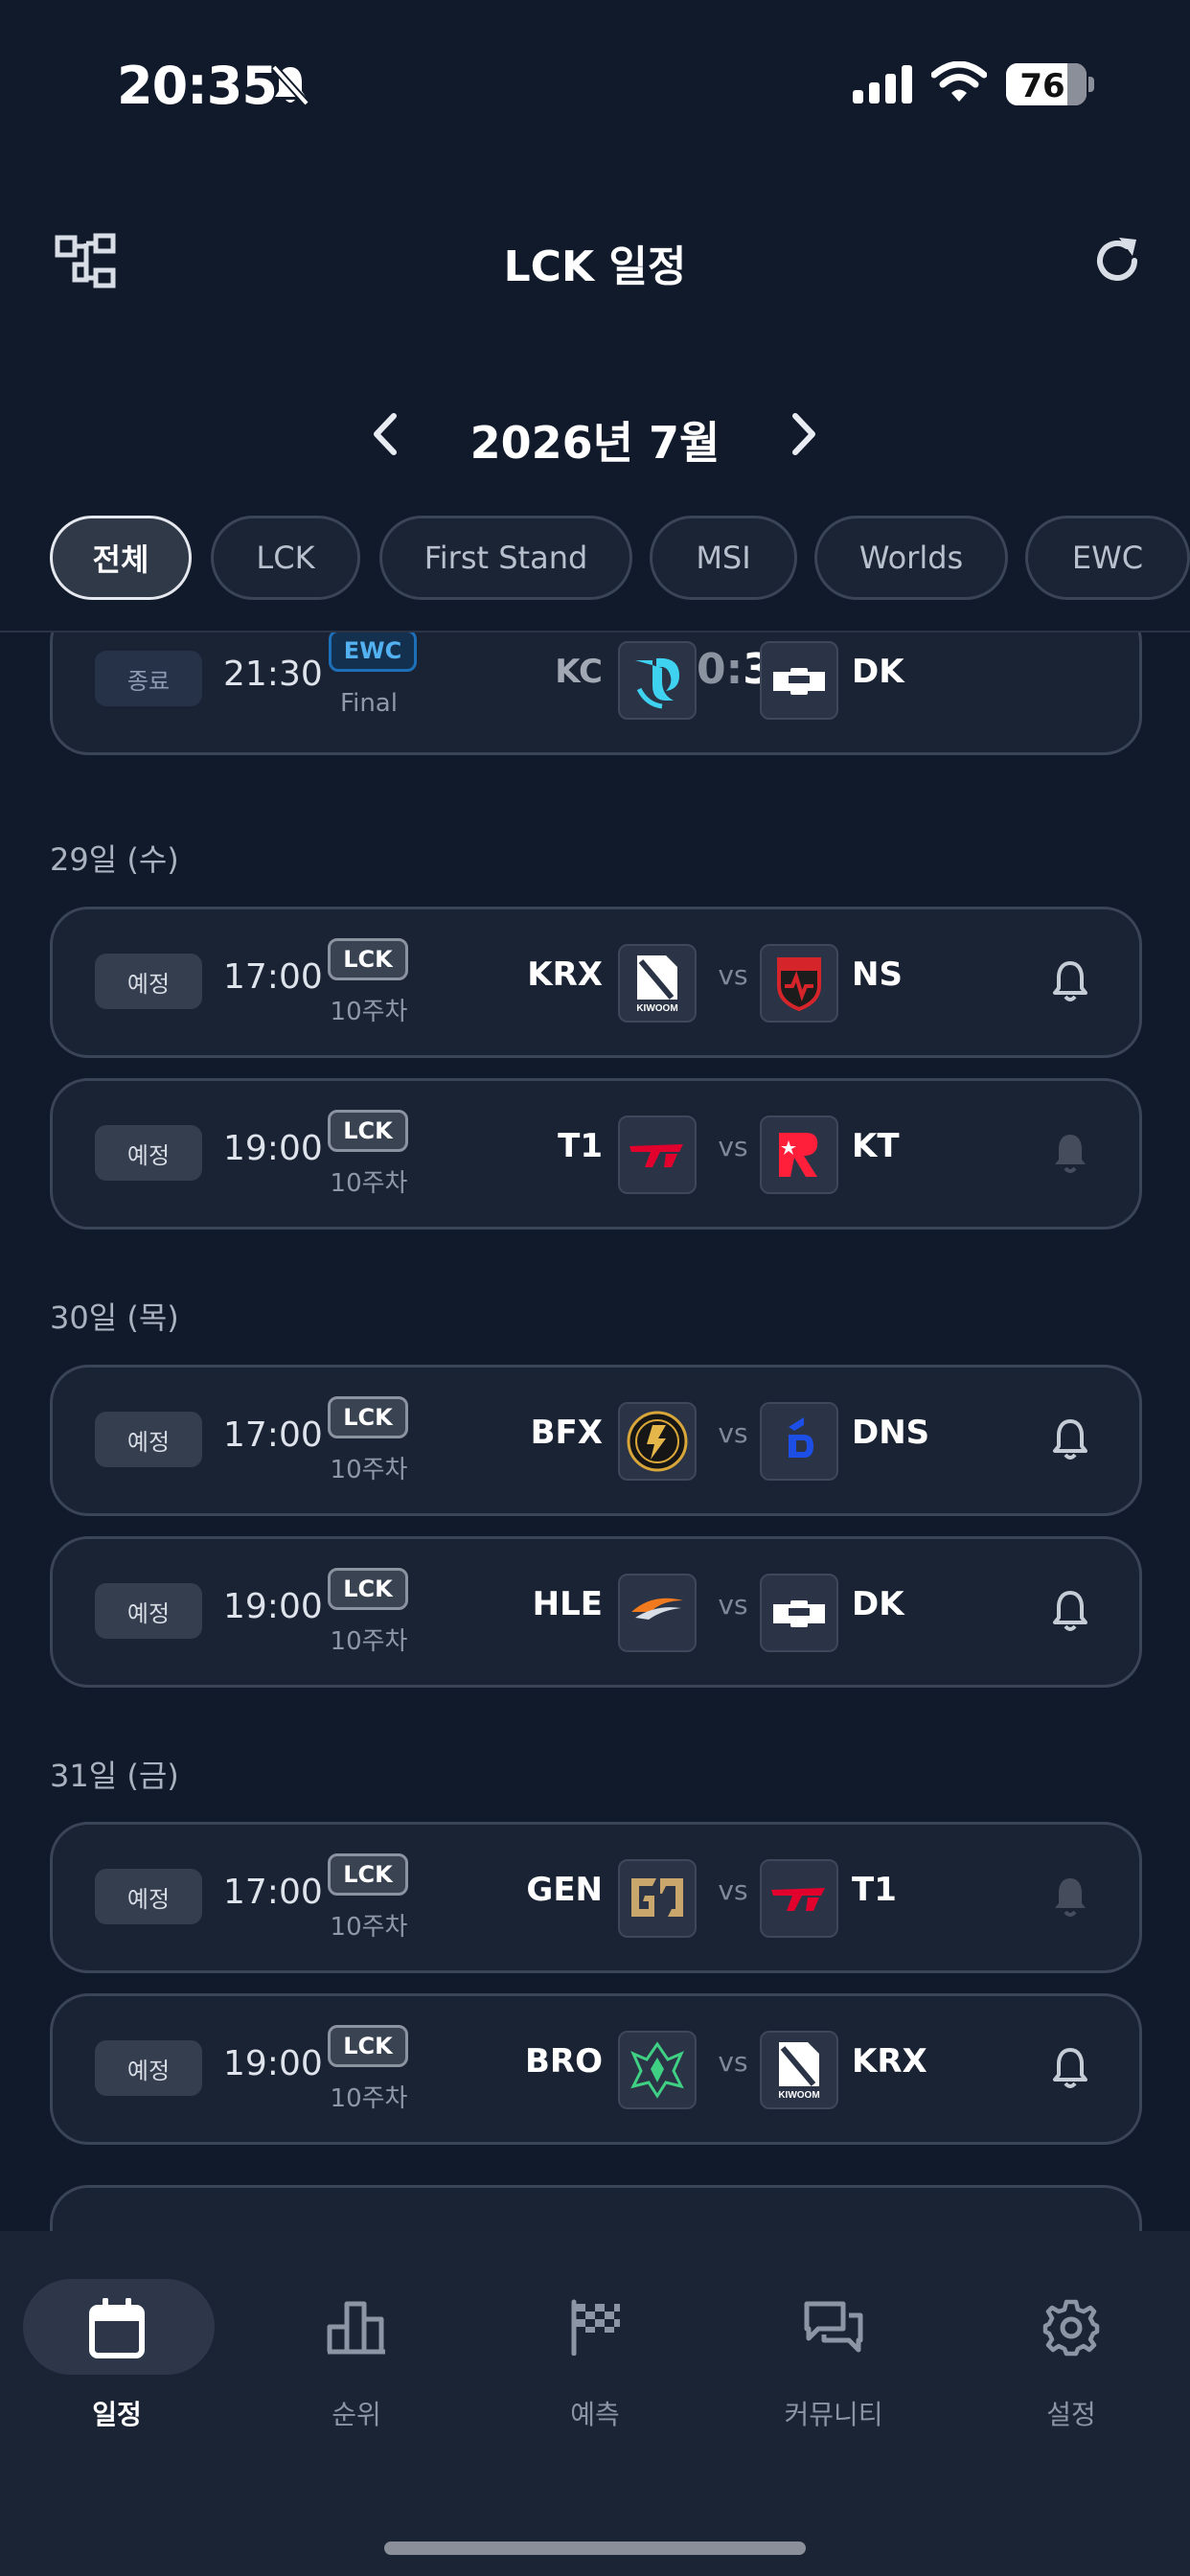 The height and width of the screenshot is (2576, 1190). What do you see at coordinates (595, 2365) in the screenshot?
I see `tab-prediction: 예측` at bounding box center [595, 2365].